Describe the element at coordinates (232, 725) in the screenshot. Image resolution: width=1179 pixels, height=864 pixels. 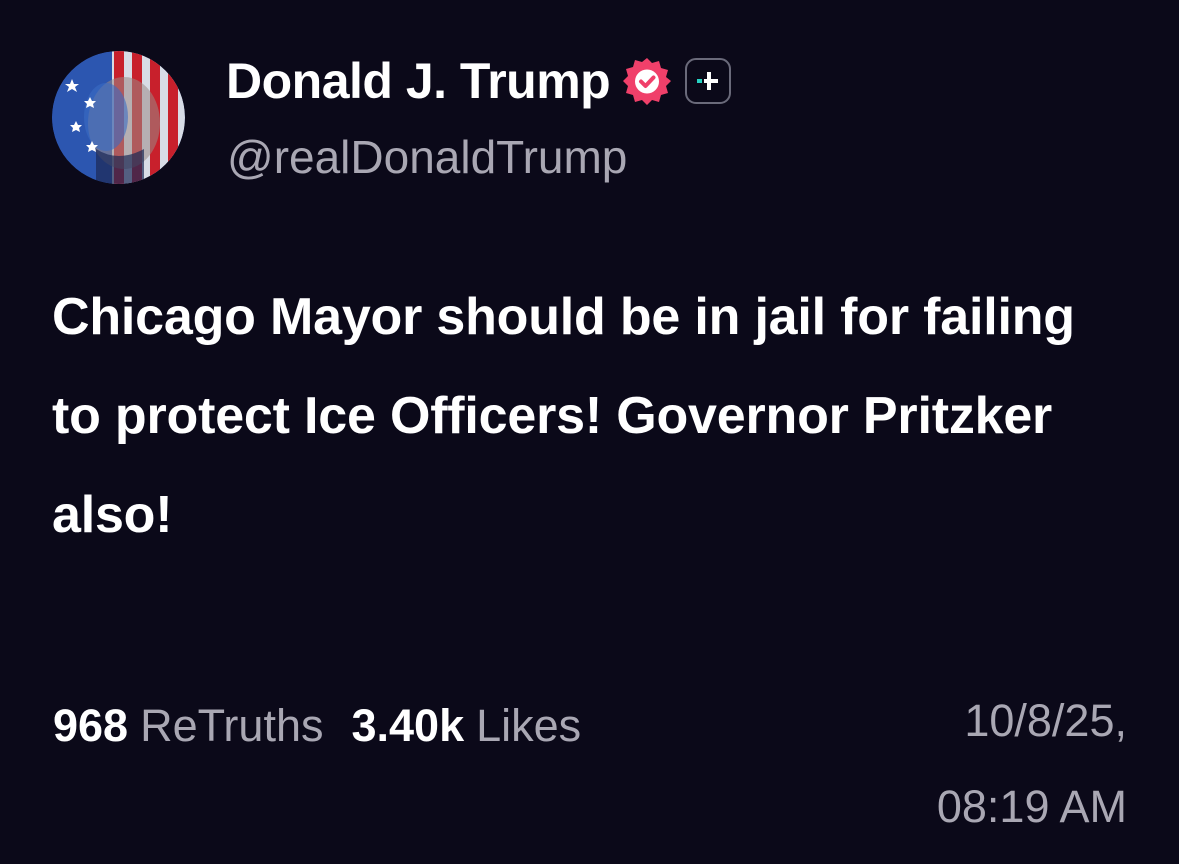
I see `retruths-label: ReTruths` at that location.